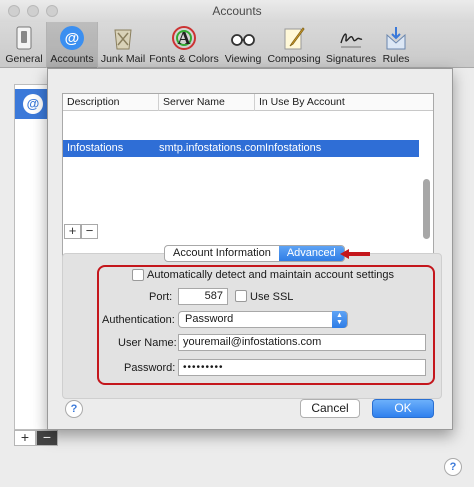 This screenshot has height=487, width=474. I want to click on use-ssl-label: Use SSL, so click(272, 297).